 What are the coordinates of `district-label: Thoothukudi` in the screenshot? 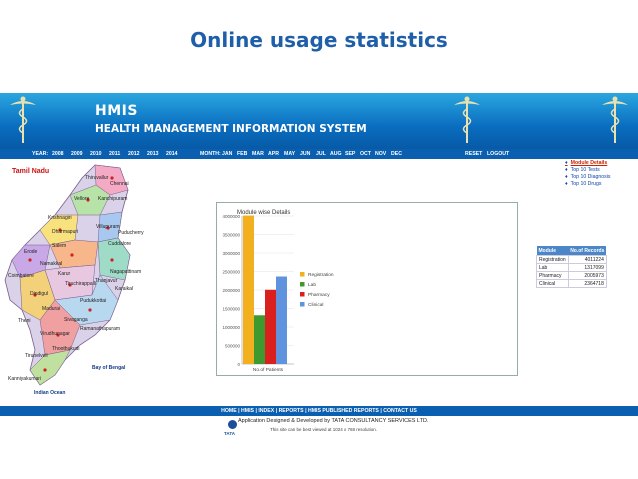 It's located at (66, 349).